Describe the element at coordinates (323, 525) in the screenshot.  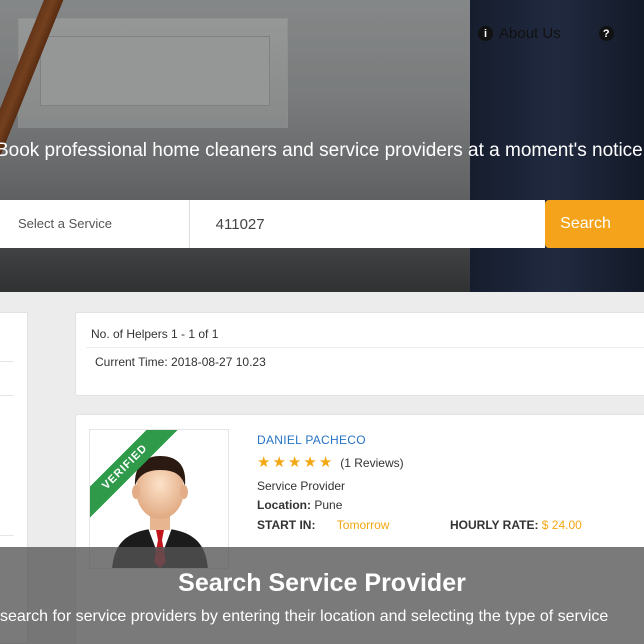
I see `start-in: START IN: Tomorrow` at that location.